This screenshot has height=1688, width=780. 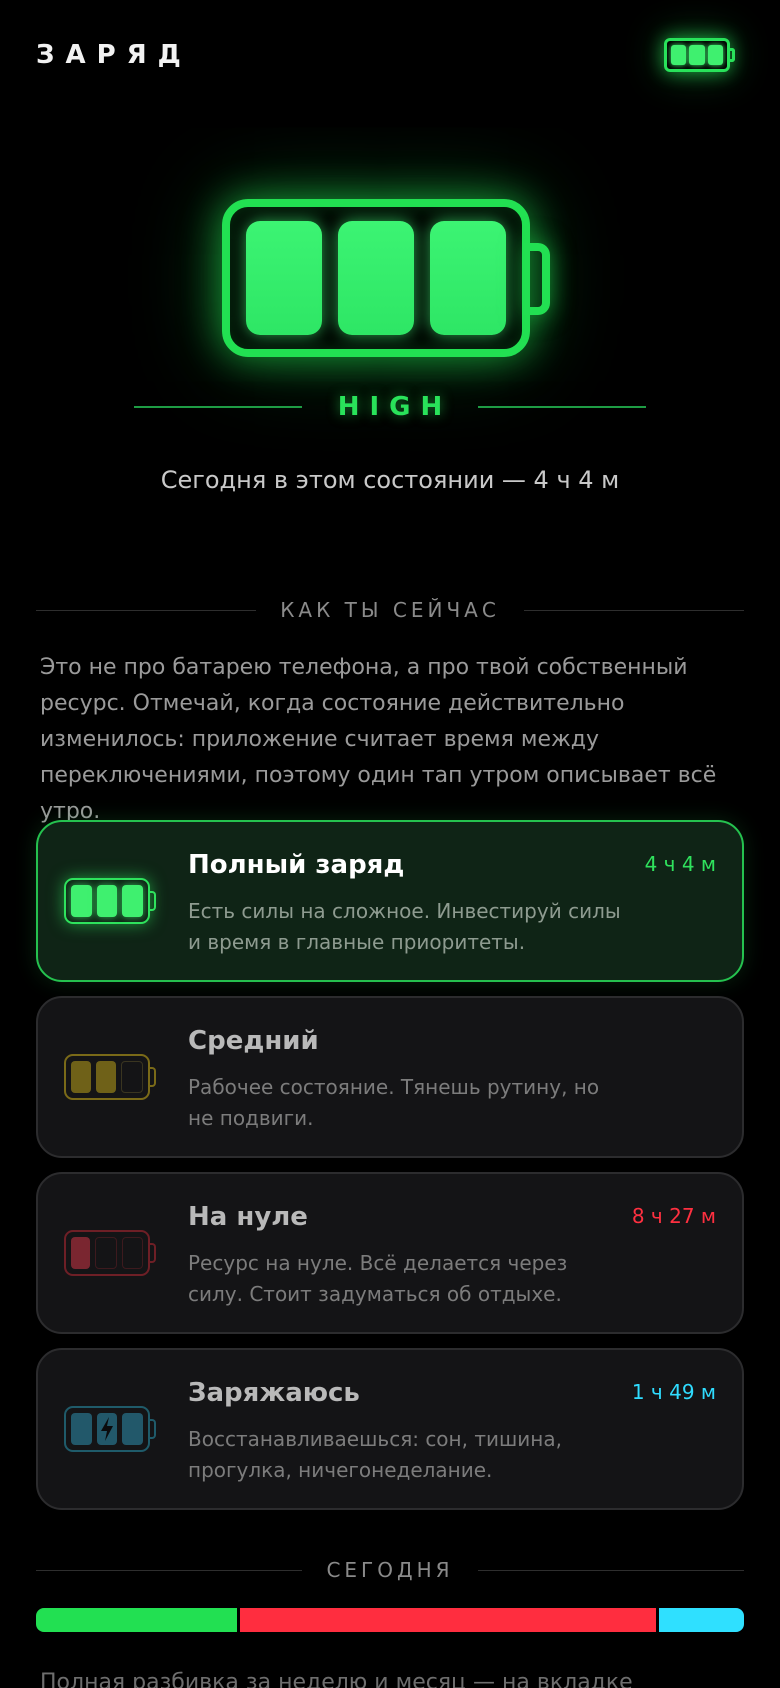 What do you see at coordinates (296, 865) in the screenshot?
I see `state-card-title: Полный заряд` at bounding box center [296, 865].